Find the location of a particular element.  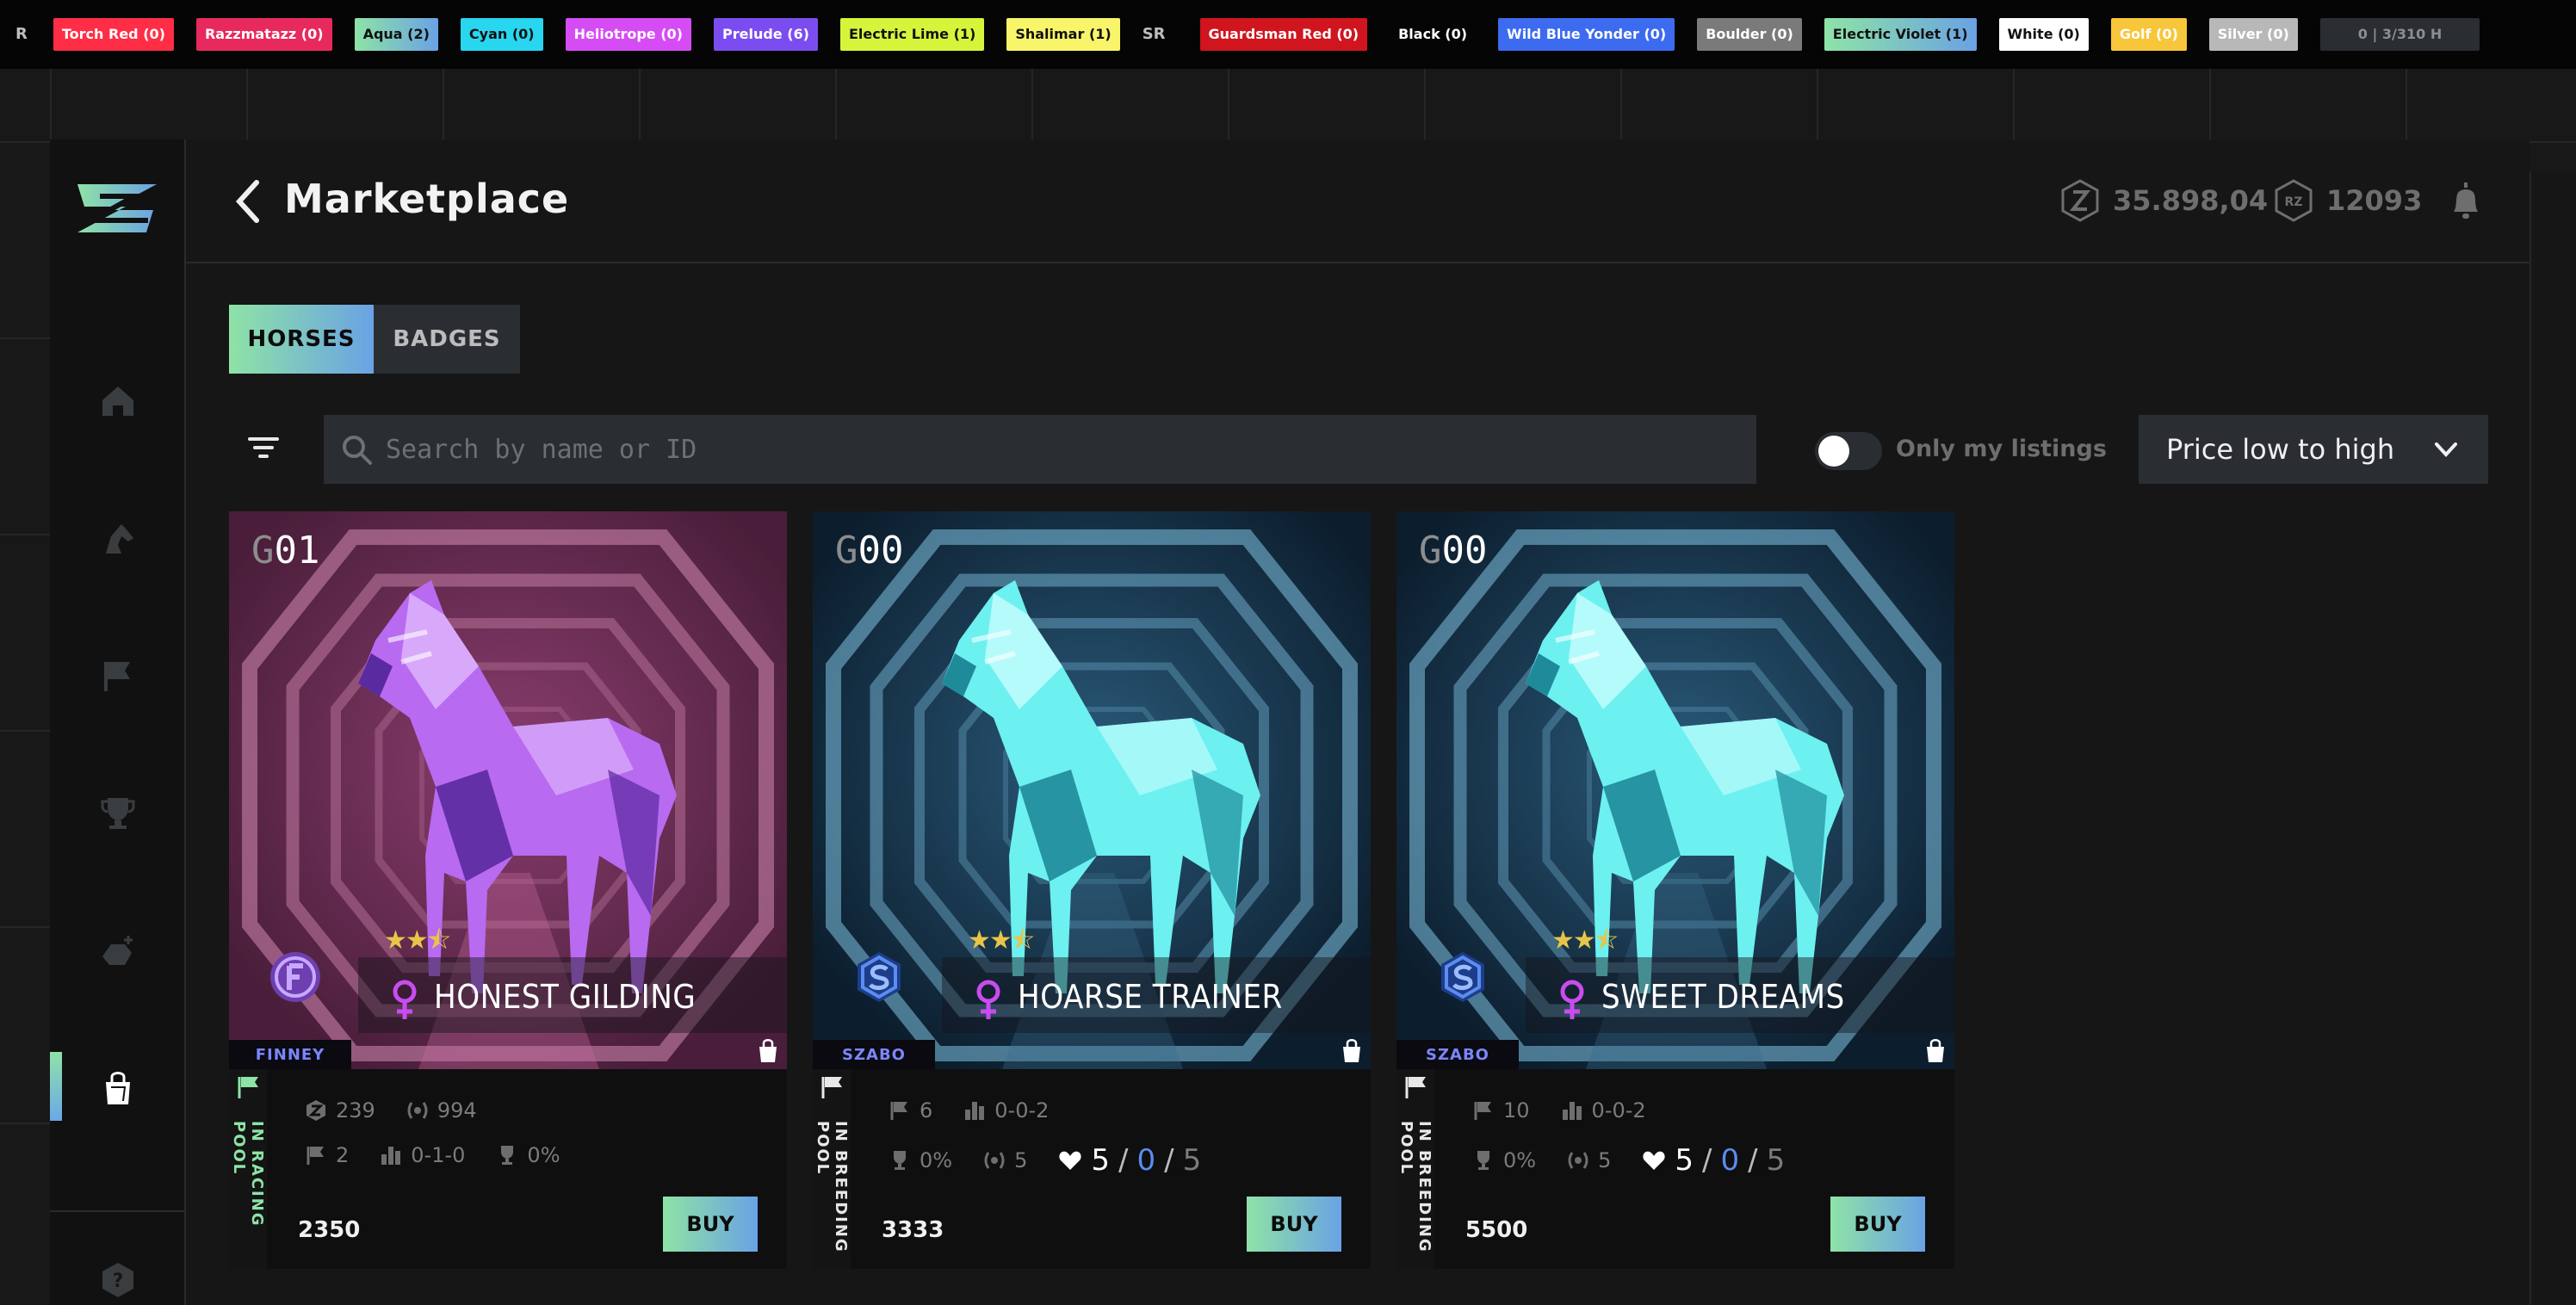

stats-row-1: 10 0-0-2 is located at coordinates (1571, 1110).